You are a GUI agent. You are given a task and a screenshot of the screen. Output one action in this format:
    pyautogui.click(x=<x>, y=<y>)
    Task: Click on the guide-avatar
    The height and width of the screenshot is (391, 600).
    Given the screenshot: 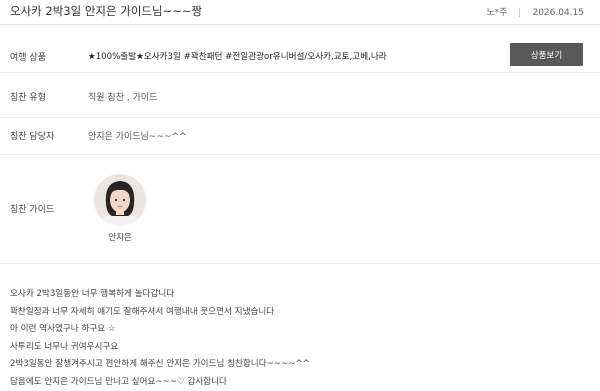 What is the action you would take?
    pyautogui.click(x=120, y=200)
    